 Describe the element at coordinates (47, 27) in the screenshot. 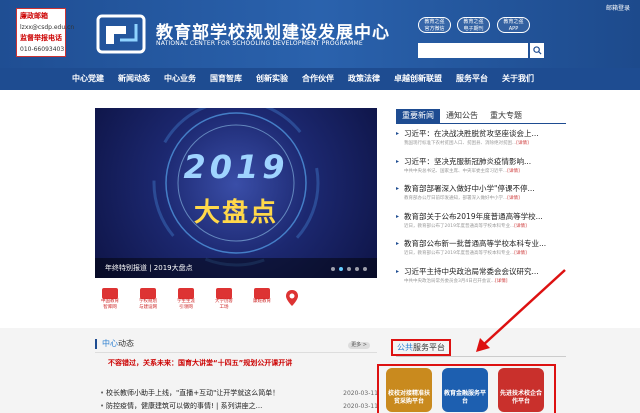

I see `mailbox-address: lzxx@csdp.edu.cn` at that location.